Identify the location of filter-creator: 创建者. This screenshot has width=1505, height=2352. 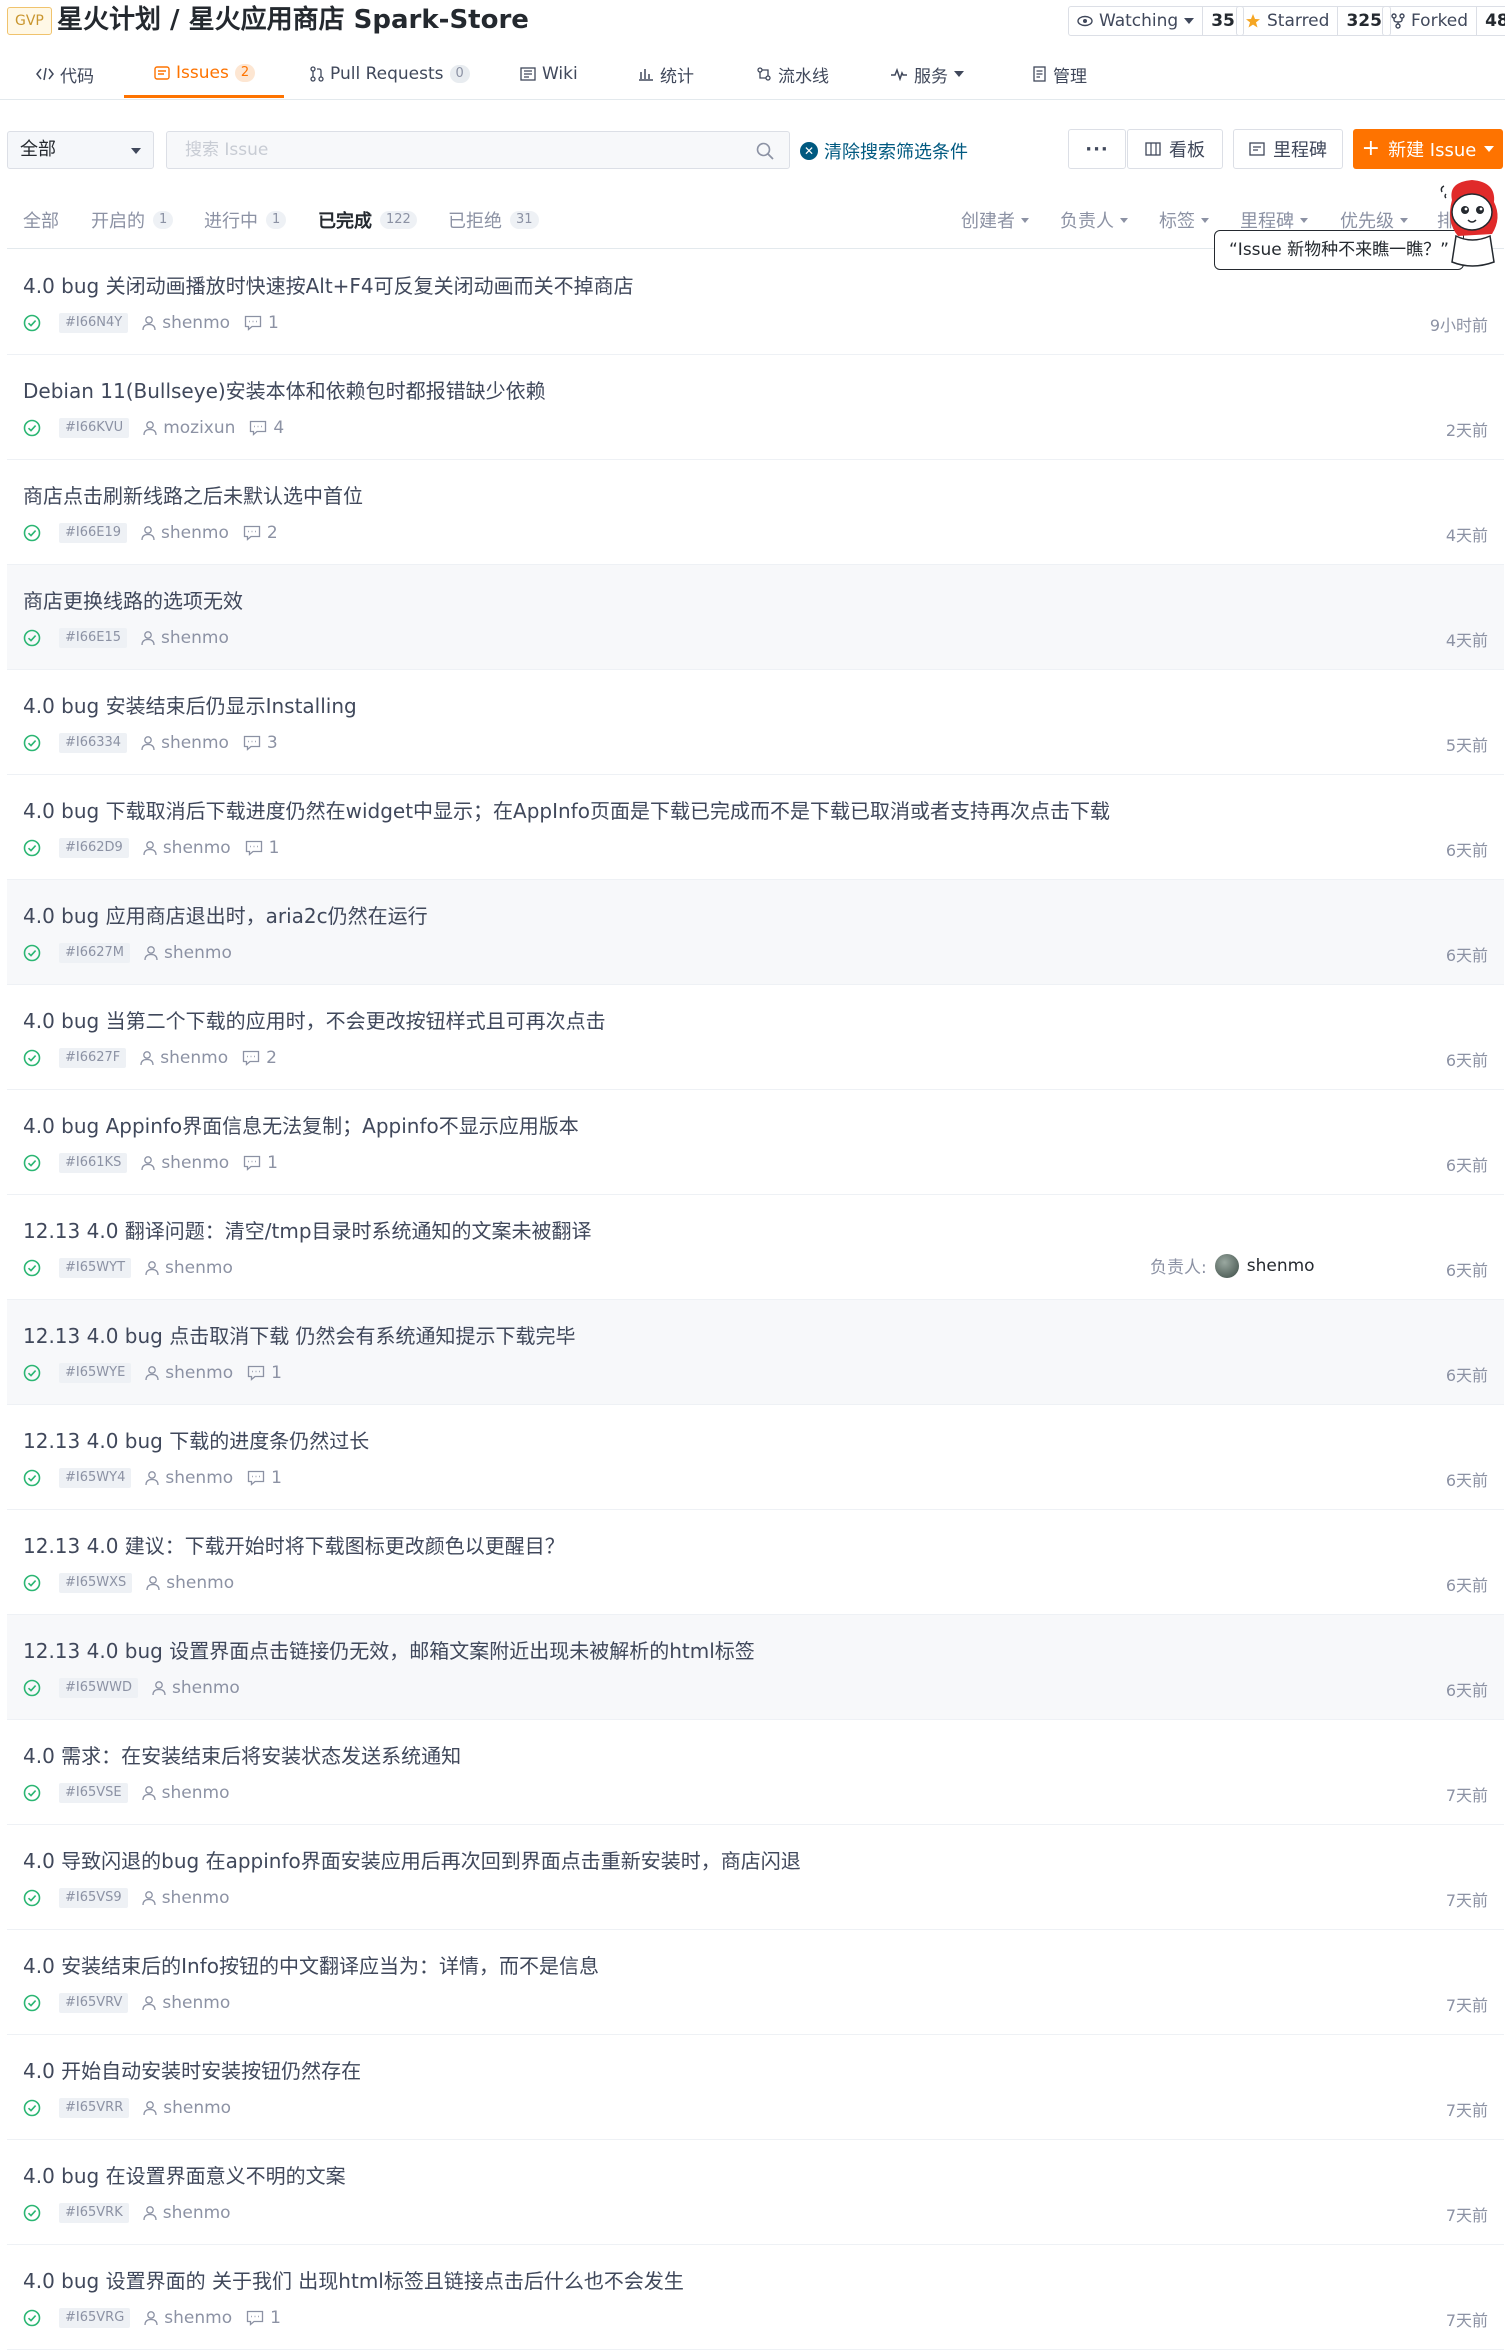
(995, 220).